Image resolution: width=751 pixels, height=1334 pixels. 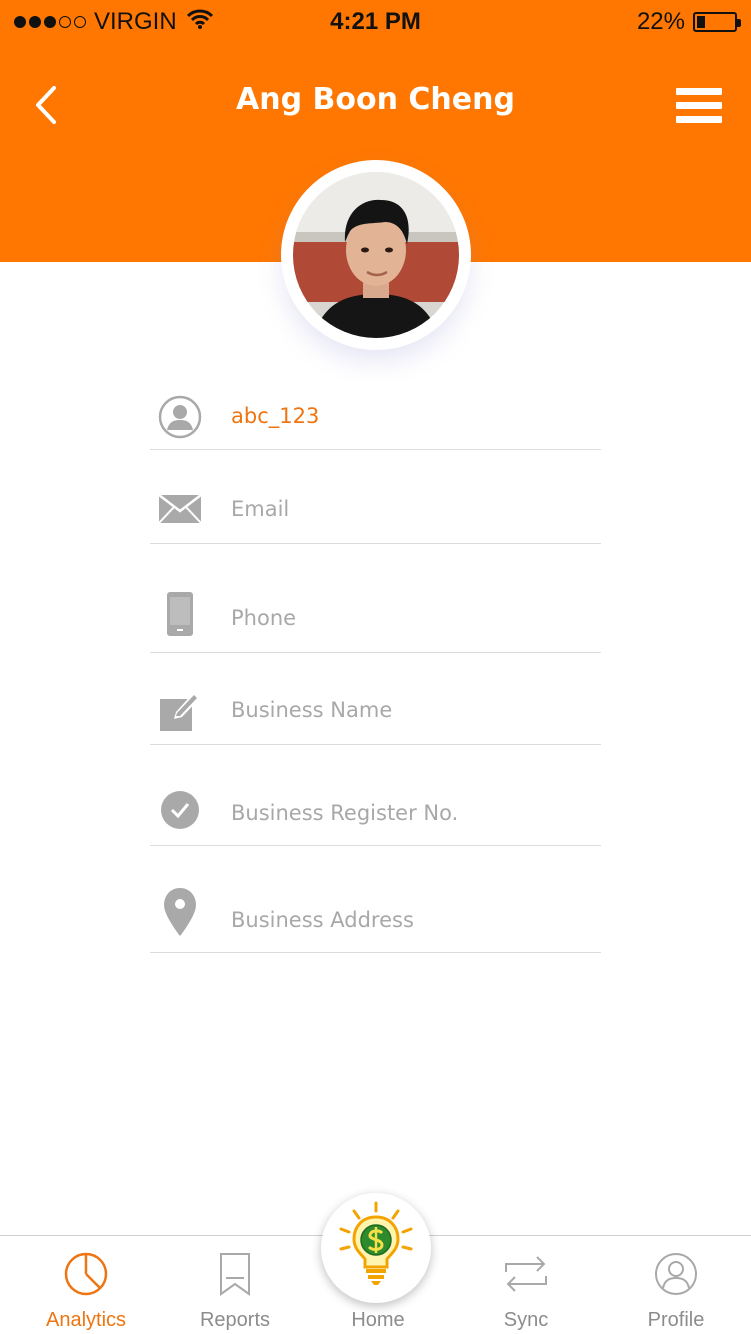 What do you see at coordinates (699, 106) in the screenshot?
I see `menu-button` at bounding box center [699, 106].